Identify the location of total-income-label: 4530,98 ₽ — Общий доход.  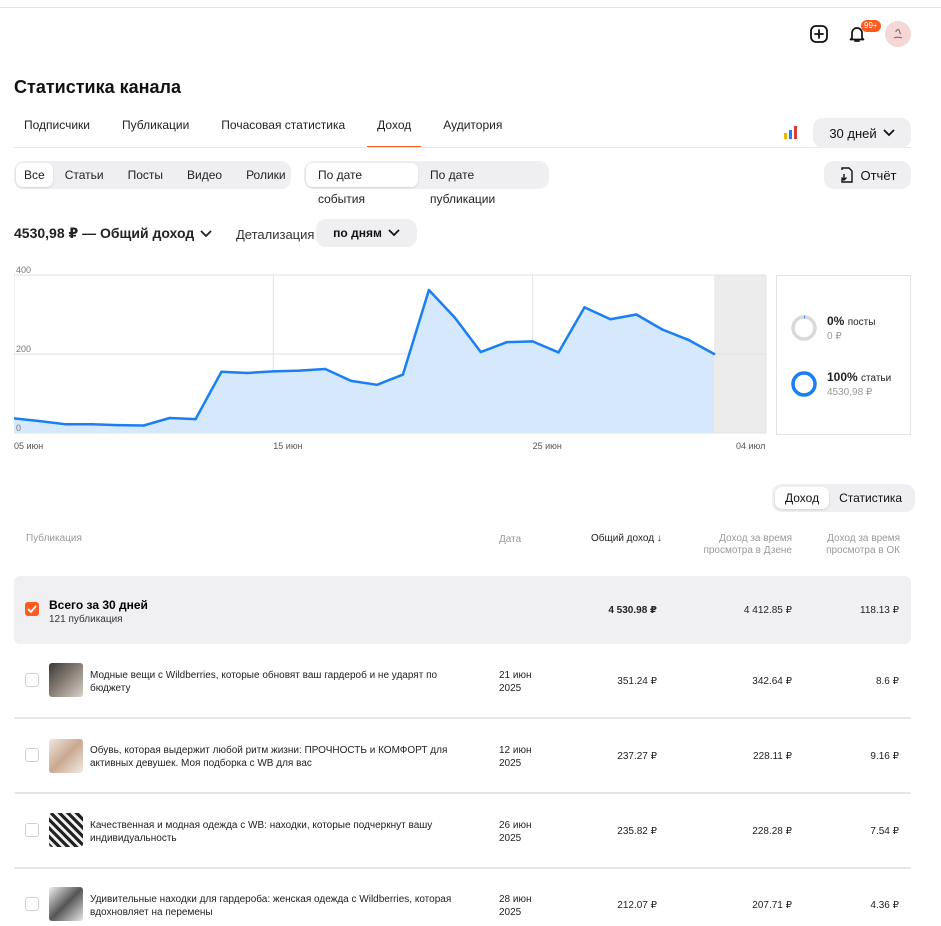
(104, 233).